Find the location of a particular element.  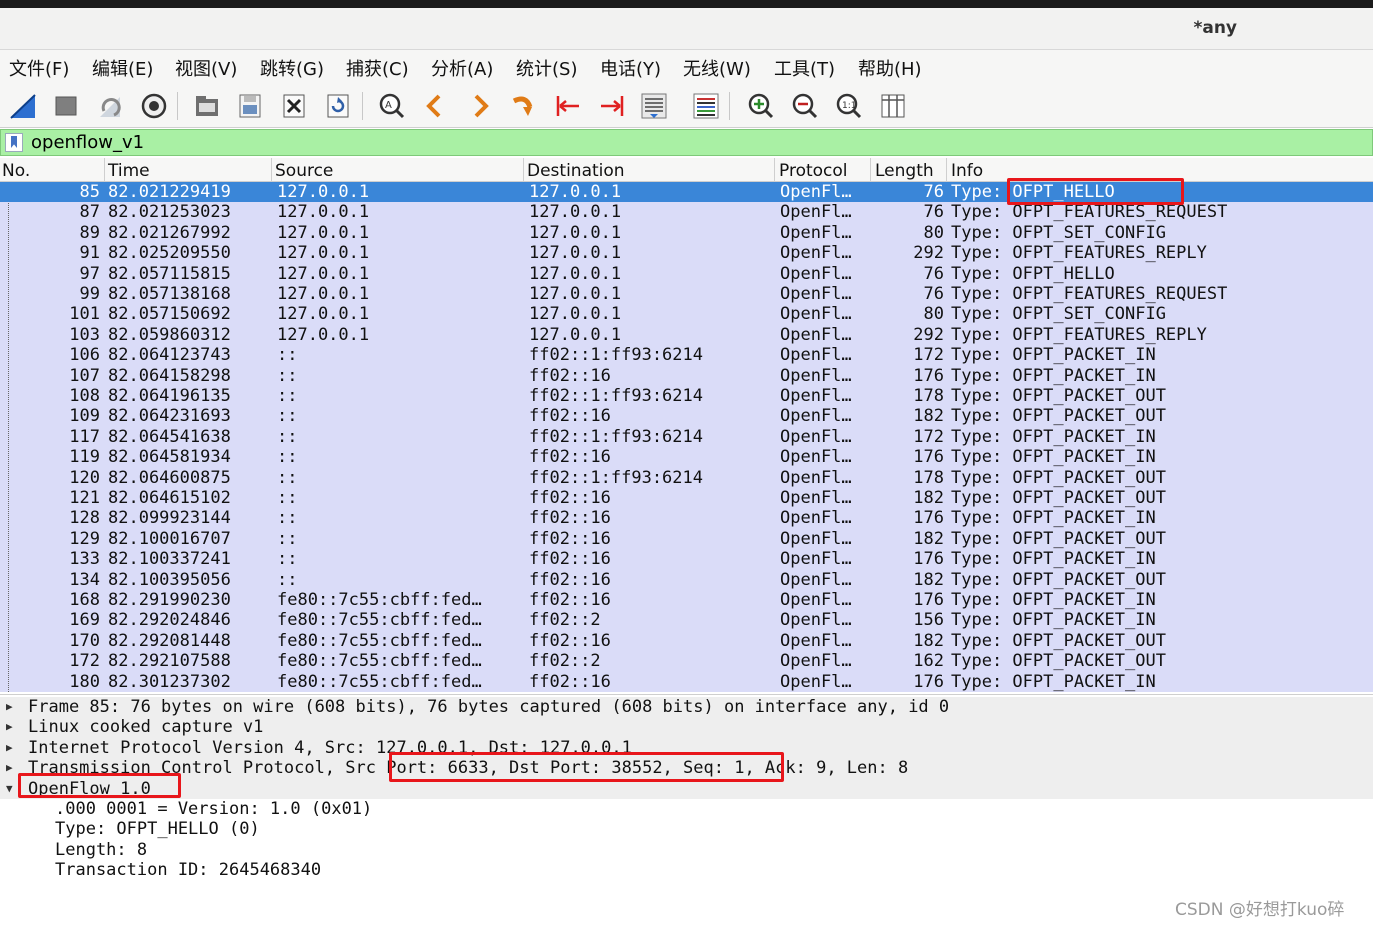

close-file-icon is located at coordinates (294, 106).